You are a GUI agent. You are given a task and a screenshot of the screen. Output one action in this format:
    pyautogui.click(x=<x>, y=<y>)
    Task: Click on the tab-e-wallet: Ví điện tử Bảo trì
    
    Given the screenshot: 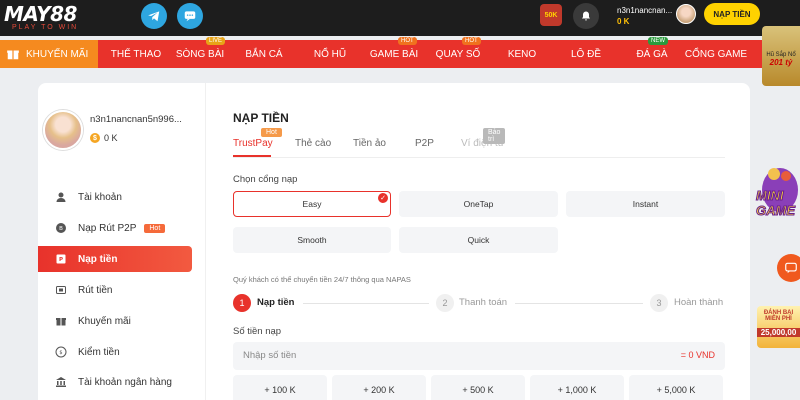 What is the action you would take?
    pyautogui.click(x=483, y=138)
    